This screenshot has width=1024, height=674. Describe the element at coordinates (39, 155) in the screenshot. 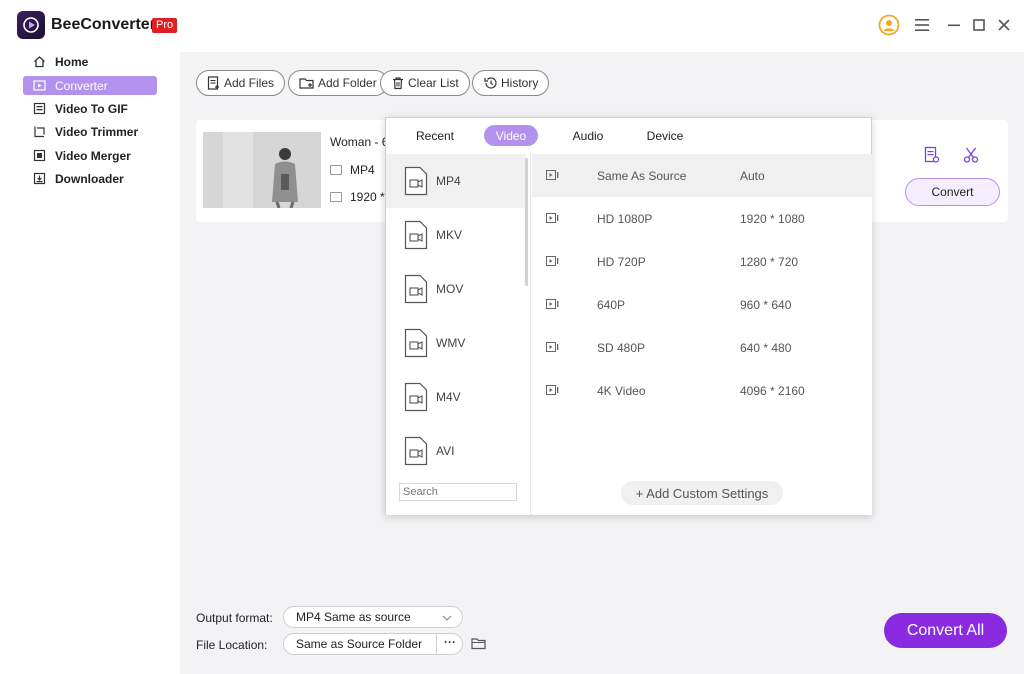

I see `merge-icon` at that location.